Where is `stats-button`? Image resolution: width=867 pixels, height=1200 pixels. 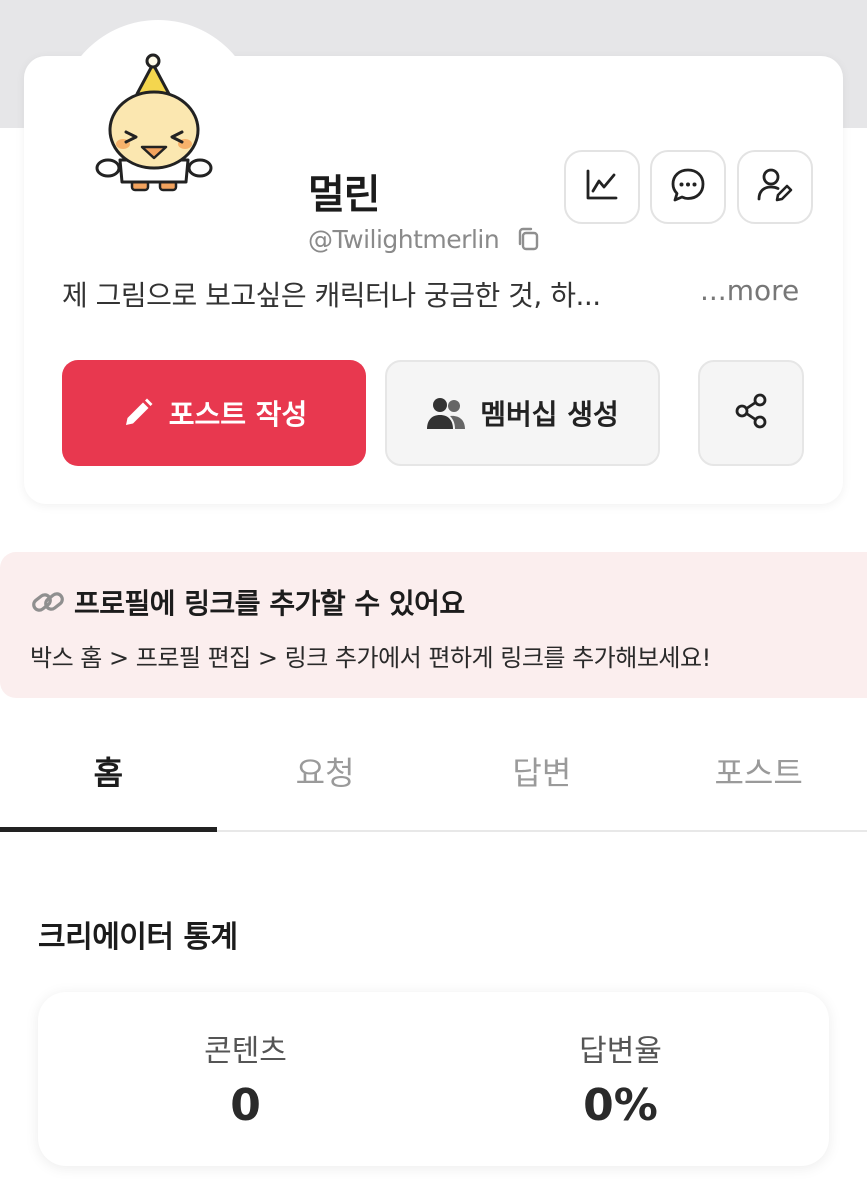 stats-button is located at coordinates (602, 187).